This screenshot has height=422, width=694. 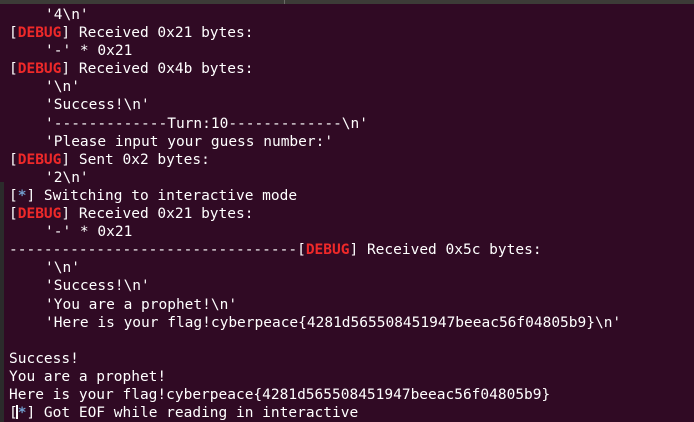 What do you see at coordinates (315, 359) in the screenshot?
I see `terminal-line: Success!` at bounding box center [315, 359].